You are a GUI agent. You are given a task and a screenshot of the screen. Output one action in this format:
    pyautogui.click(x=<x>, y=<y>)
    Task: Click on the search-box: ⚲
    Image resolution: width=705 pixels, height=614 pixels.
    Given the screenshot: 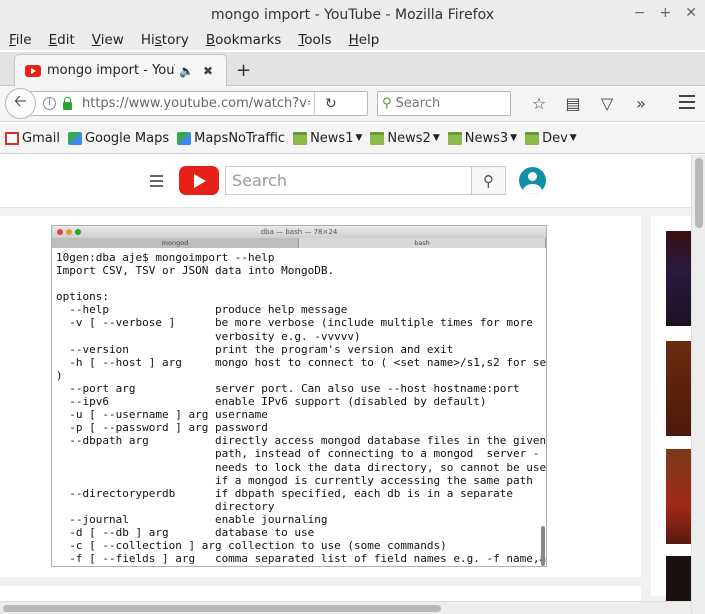 What is the action you would take?
    pyautogui.click(x=444, y=103)
    